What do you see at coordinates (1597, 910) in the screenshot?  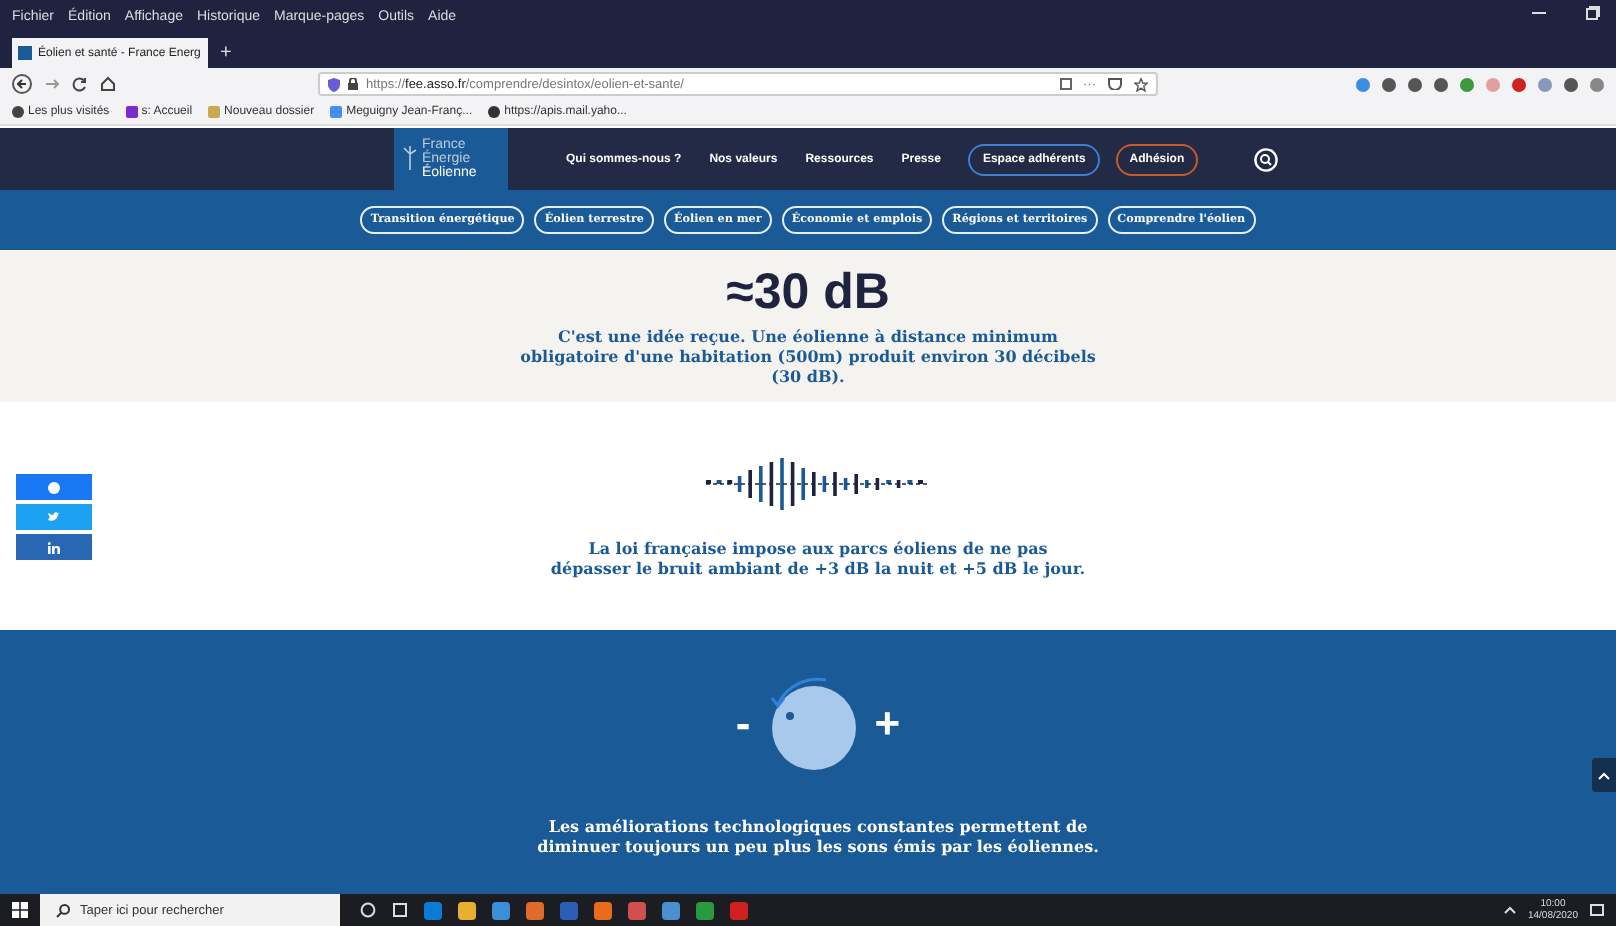 I see `notification-icon` at bounding box center [1597, 910].